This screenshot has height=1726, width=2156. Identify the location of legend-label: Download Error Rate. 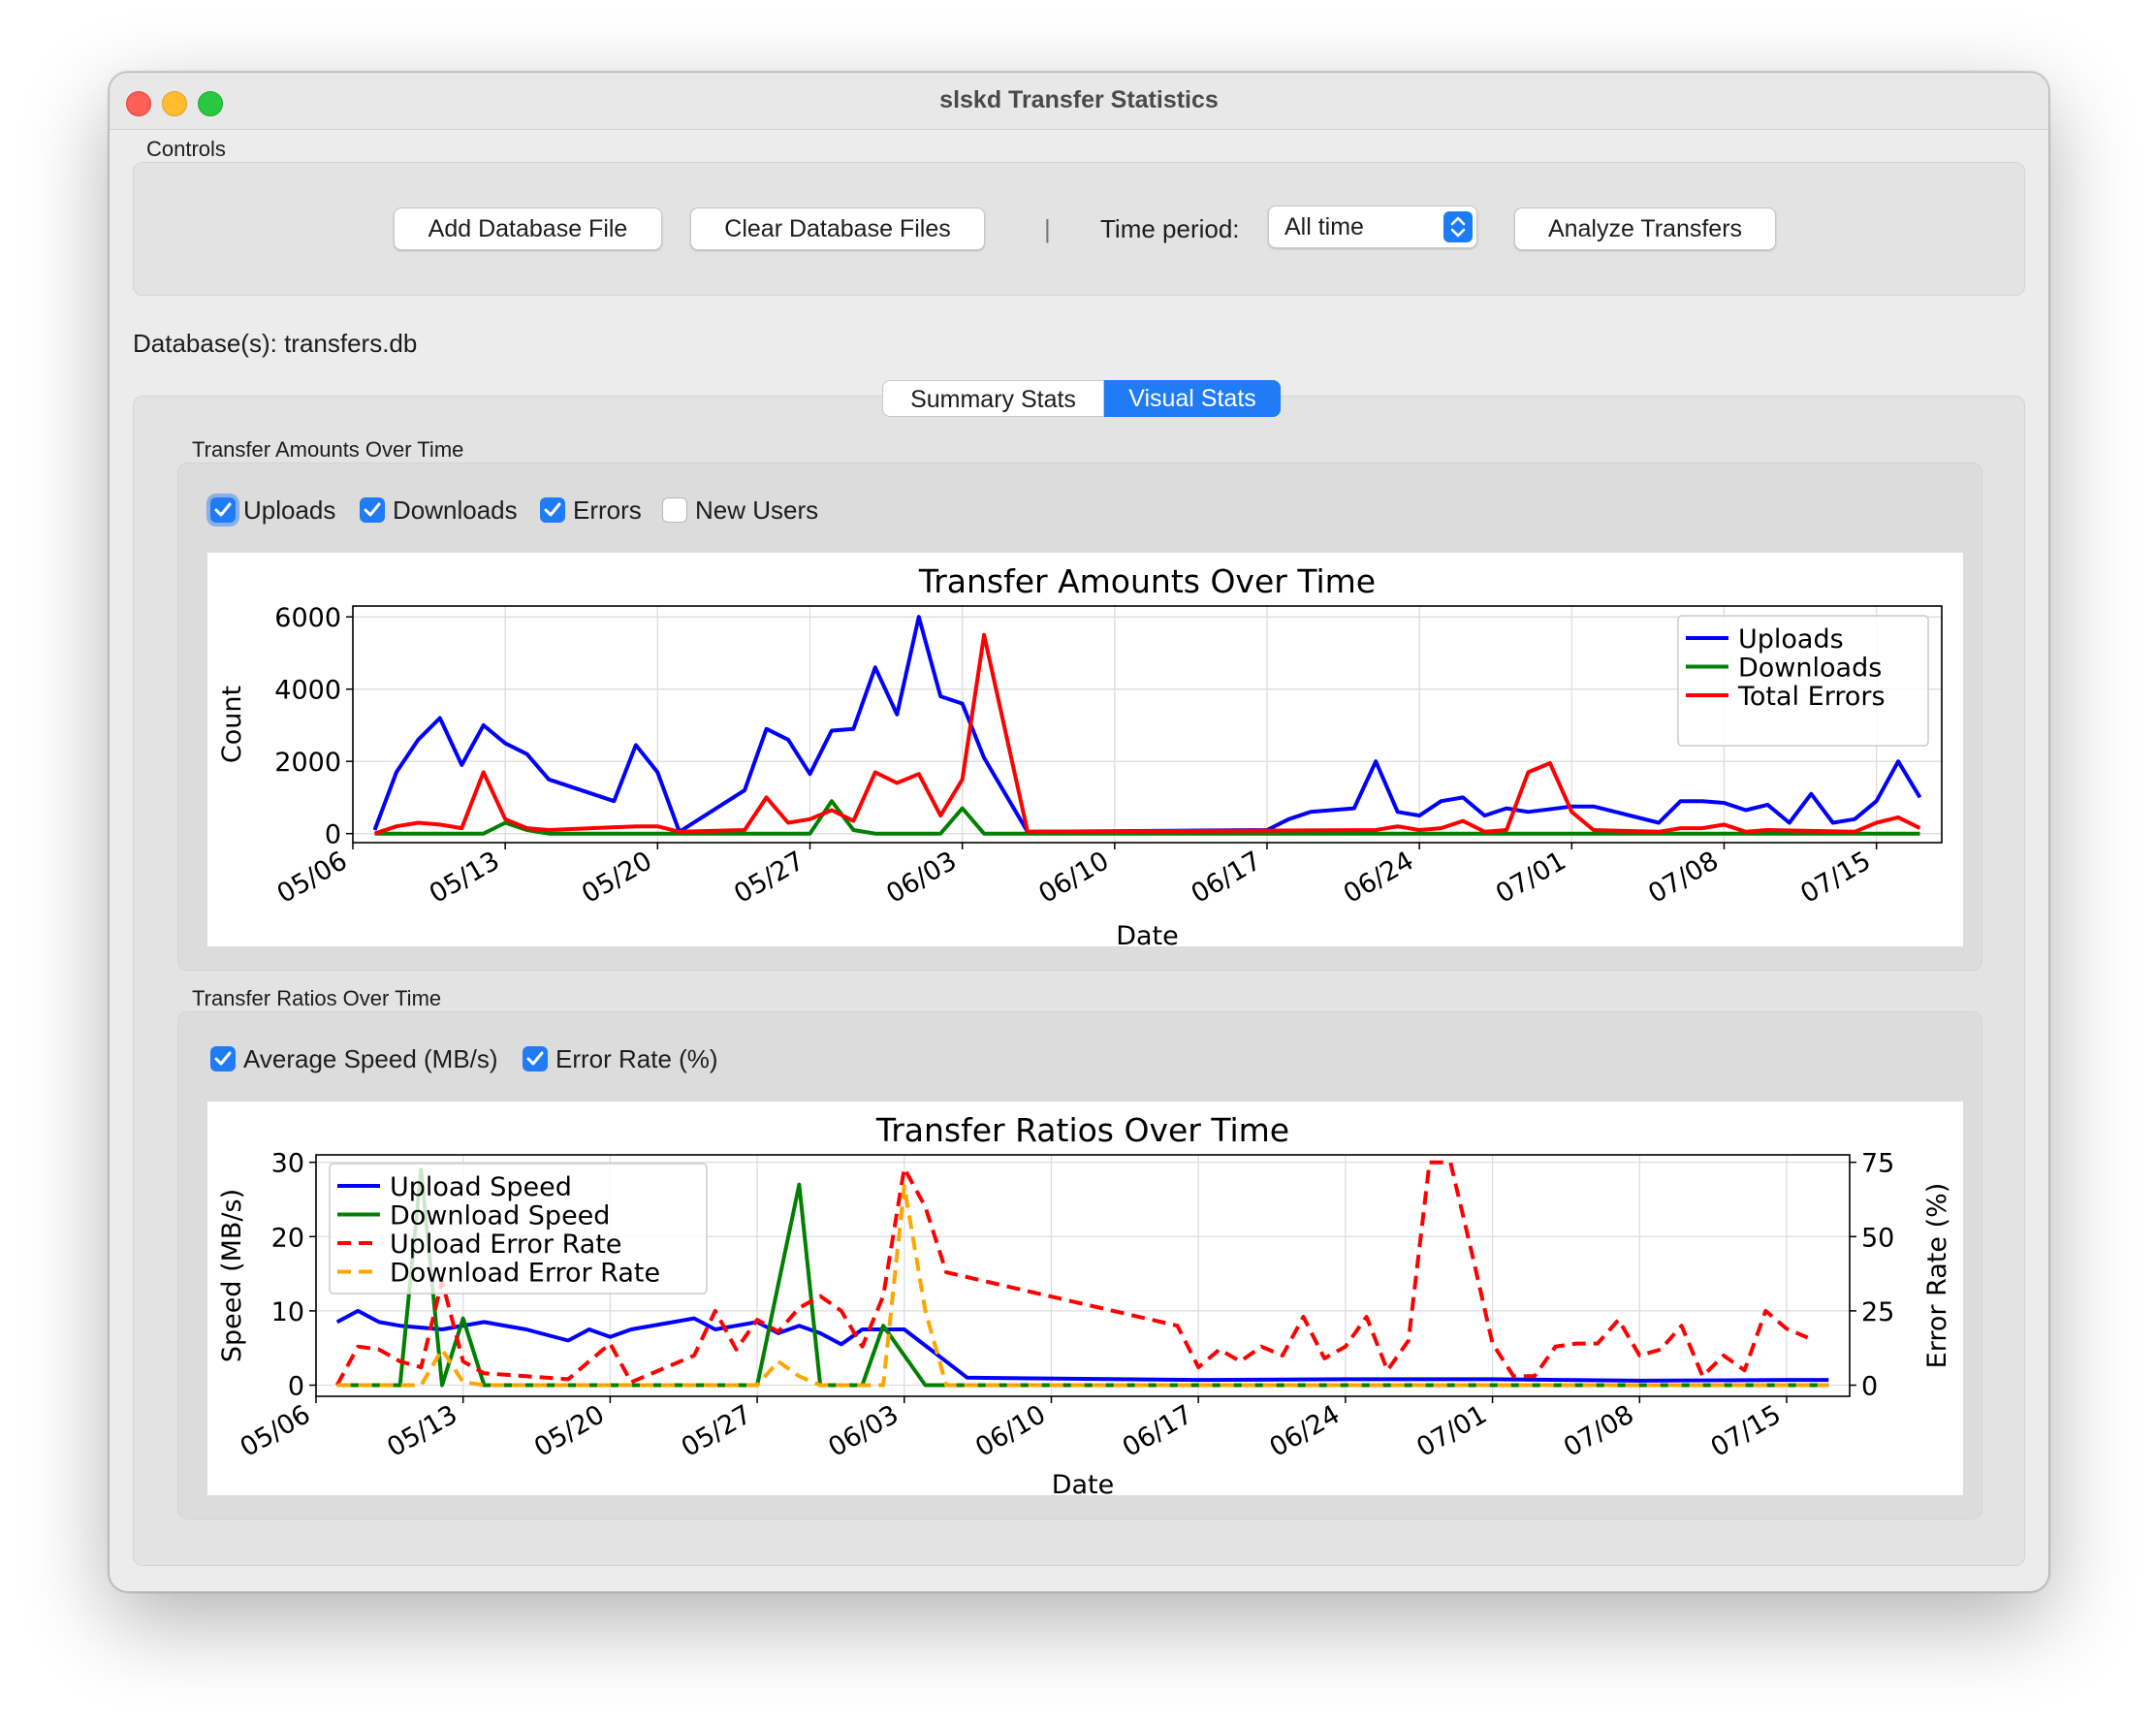
(525, 1274).